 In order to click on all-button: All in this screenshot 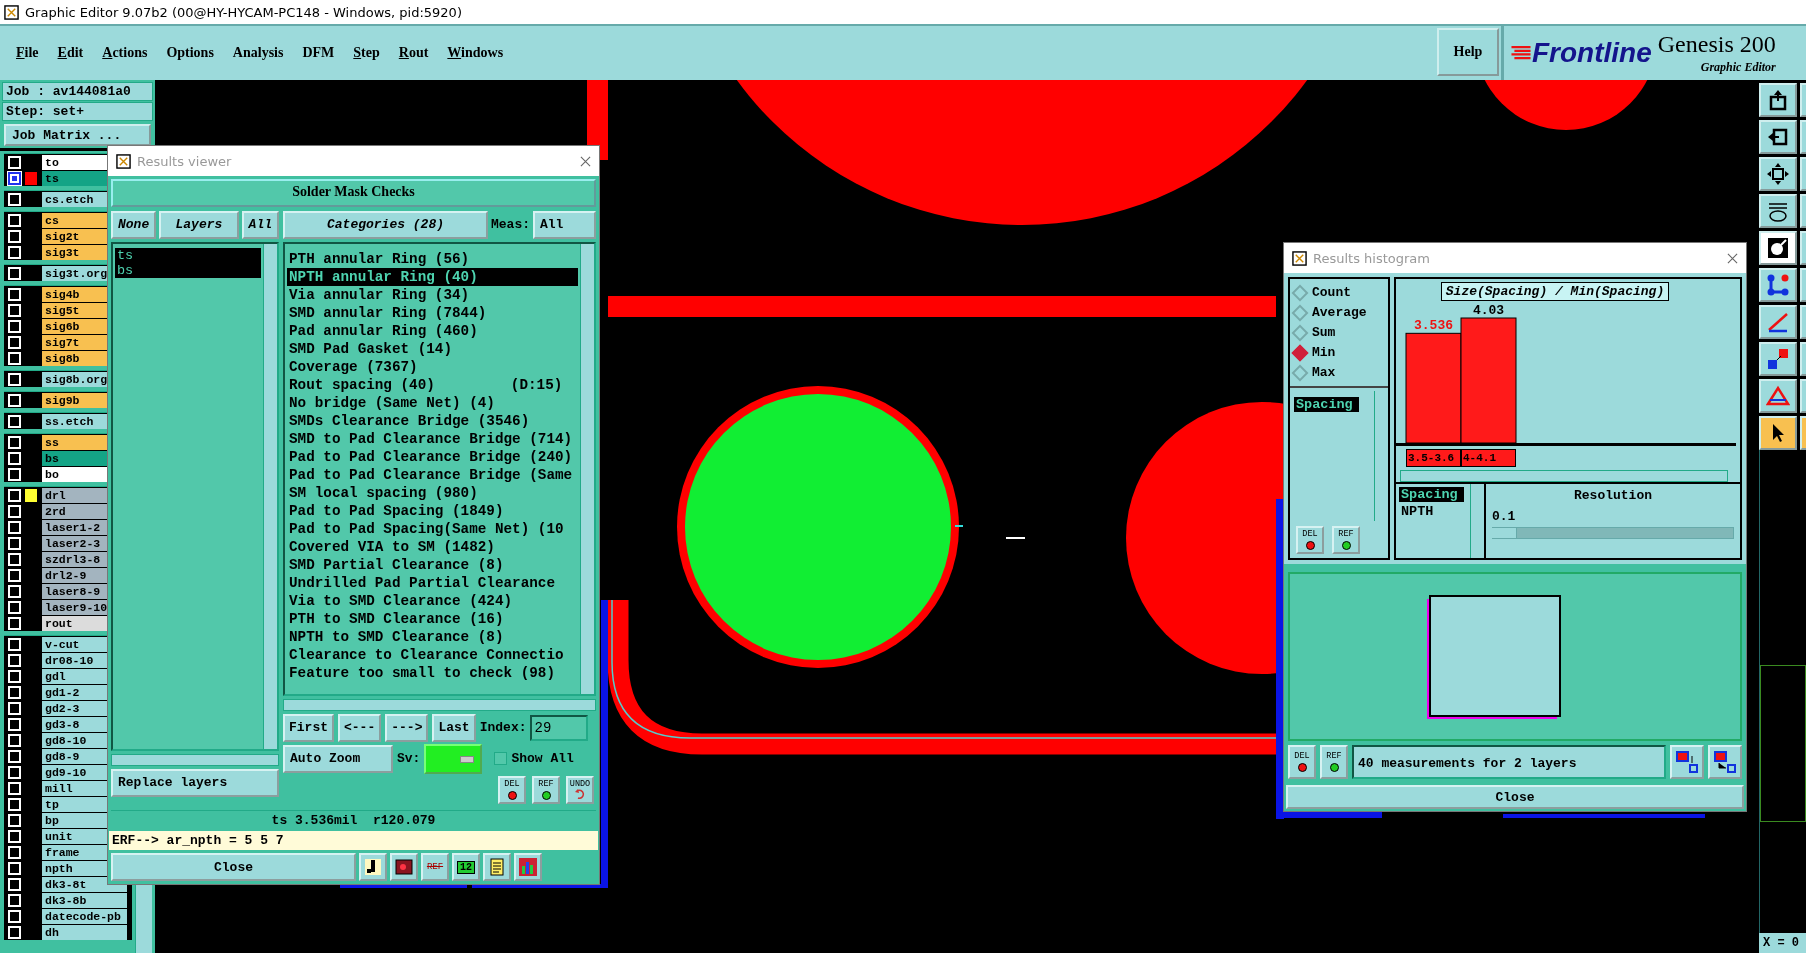, I will do `click(260, 224)`.